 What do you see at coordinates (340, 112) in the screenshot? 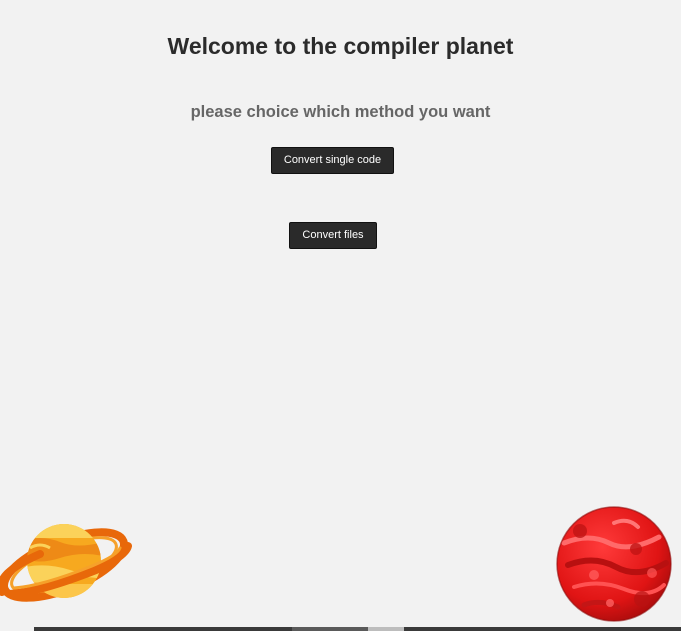
I see `page-subtitle: please choice which method you want` at bounding box center [340, 112].